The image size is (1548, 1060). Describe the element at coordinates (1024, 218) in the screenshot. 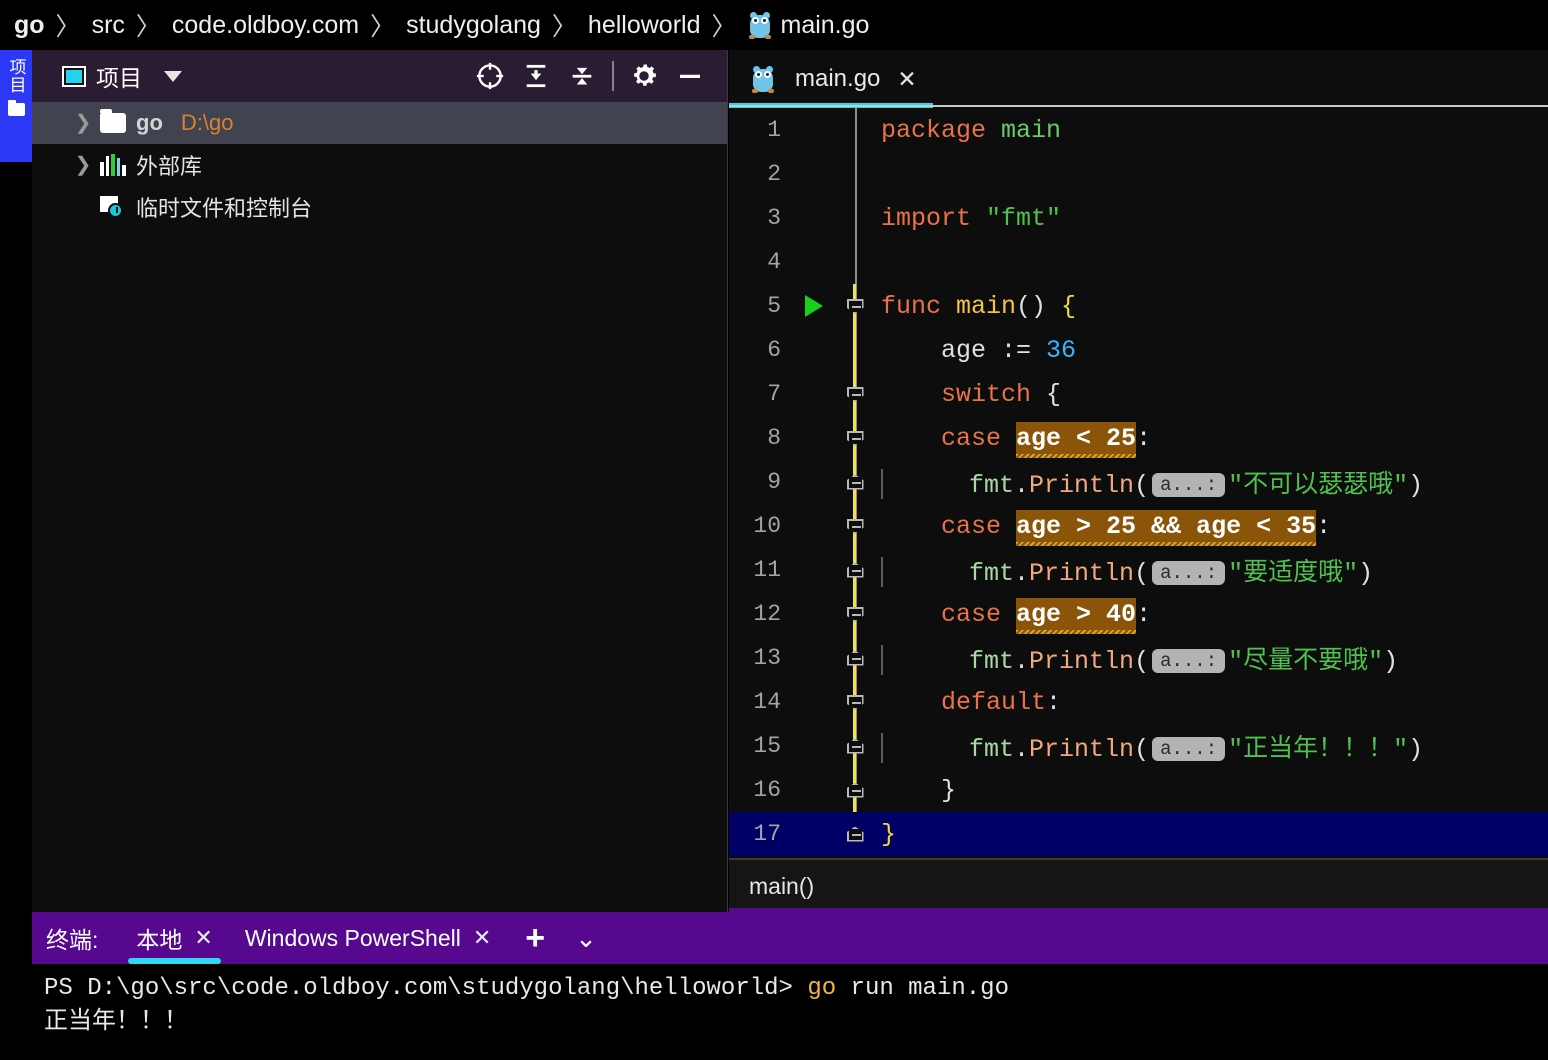

I see `code-token: "fmt"` at that location.